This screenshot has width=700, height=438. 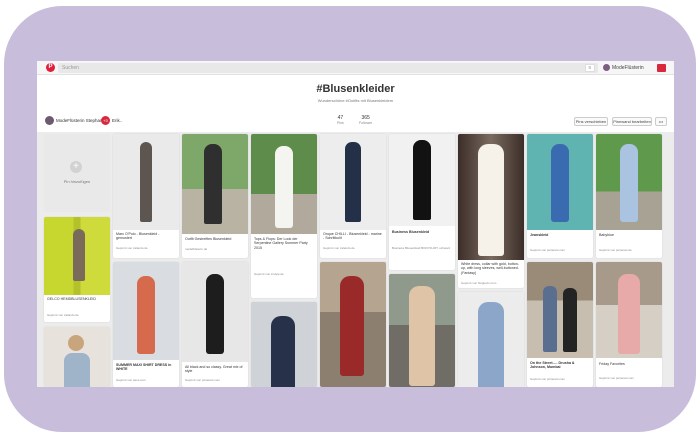 What do you see at coordinates (208, 239) in the screenshot?
I see `pin-caption: Outfit Gestreiftes Blusenkleid` at bounding box center [208, 239].